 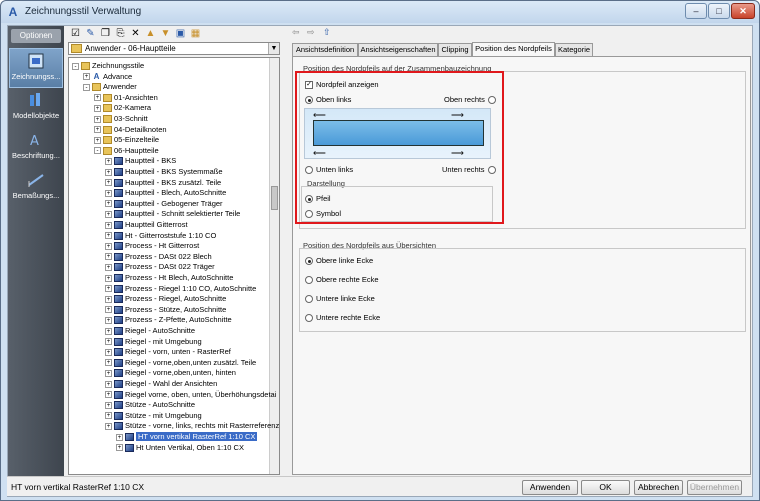 I want to click on tab-ansichtseigenschaften: Ansichtseigenschaften, so click(x=398, y=49).